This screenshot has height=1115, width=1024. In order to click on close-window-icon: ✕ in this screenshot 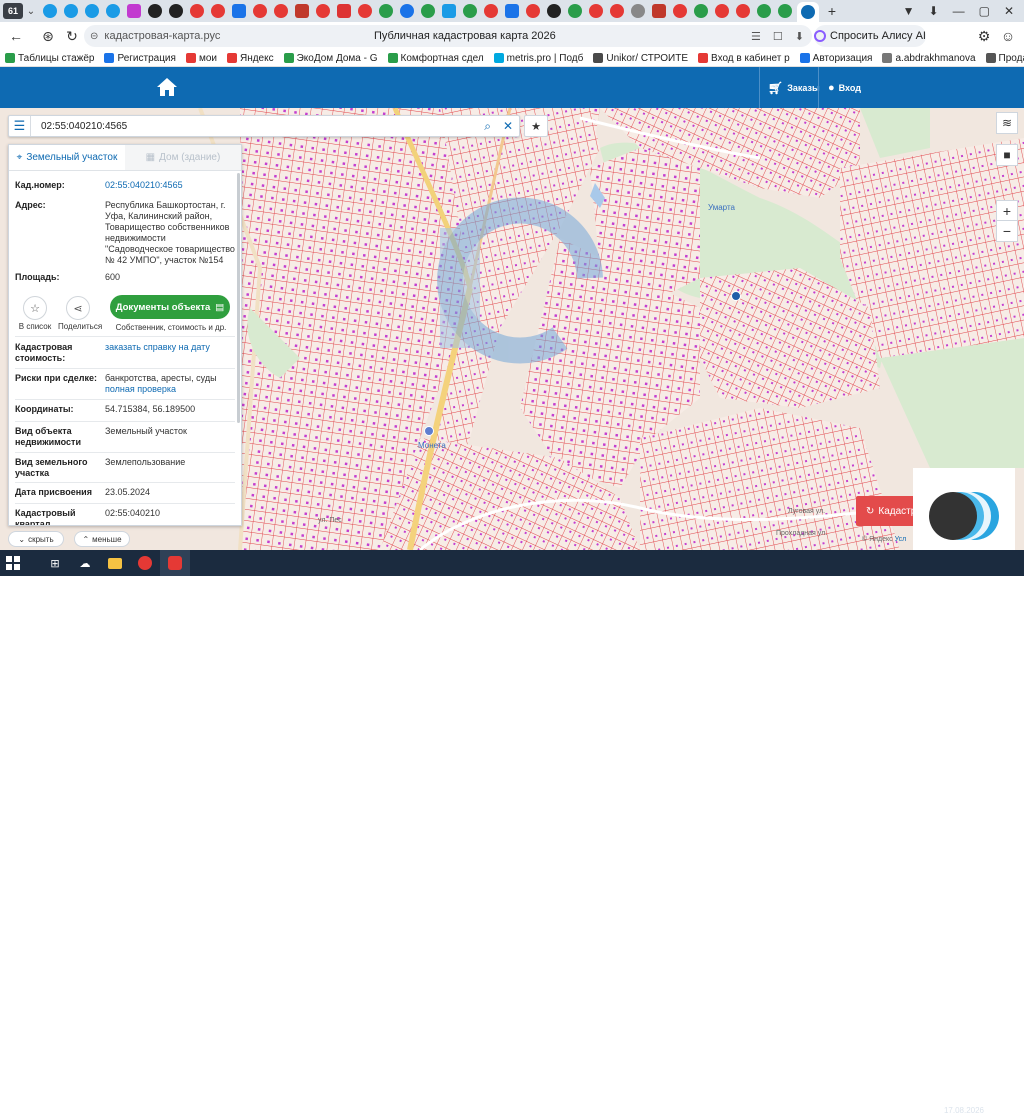, I will do `click(1009, 11)`.